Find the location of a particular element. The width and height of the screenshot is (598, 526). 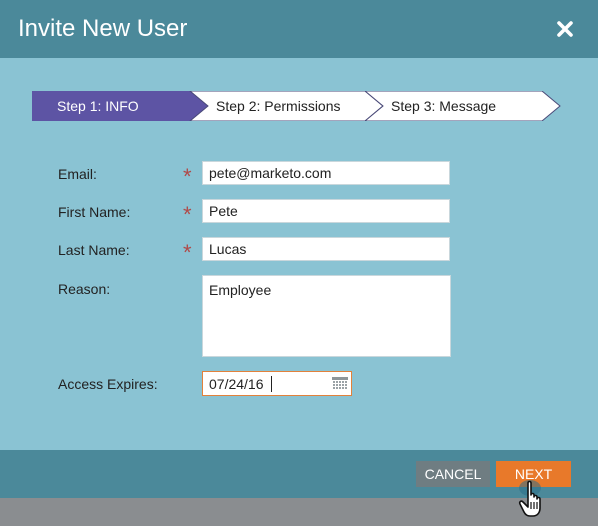

last-name-required-mark: * is located at coordinates (187, 252).